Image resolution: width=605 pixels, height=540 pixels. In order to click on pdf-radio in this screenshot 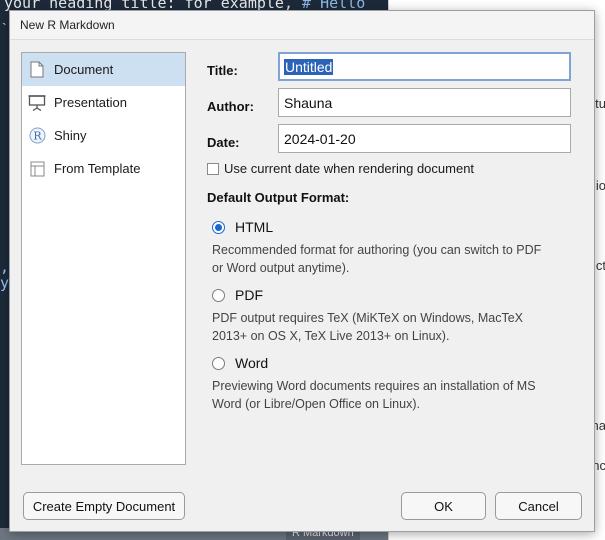, I will do `click(218, 295)`.